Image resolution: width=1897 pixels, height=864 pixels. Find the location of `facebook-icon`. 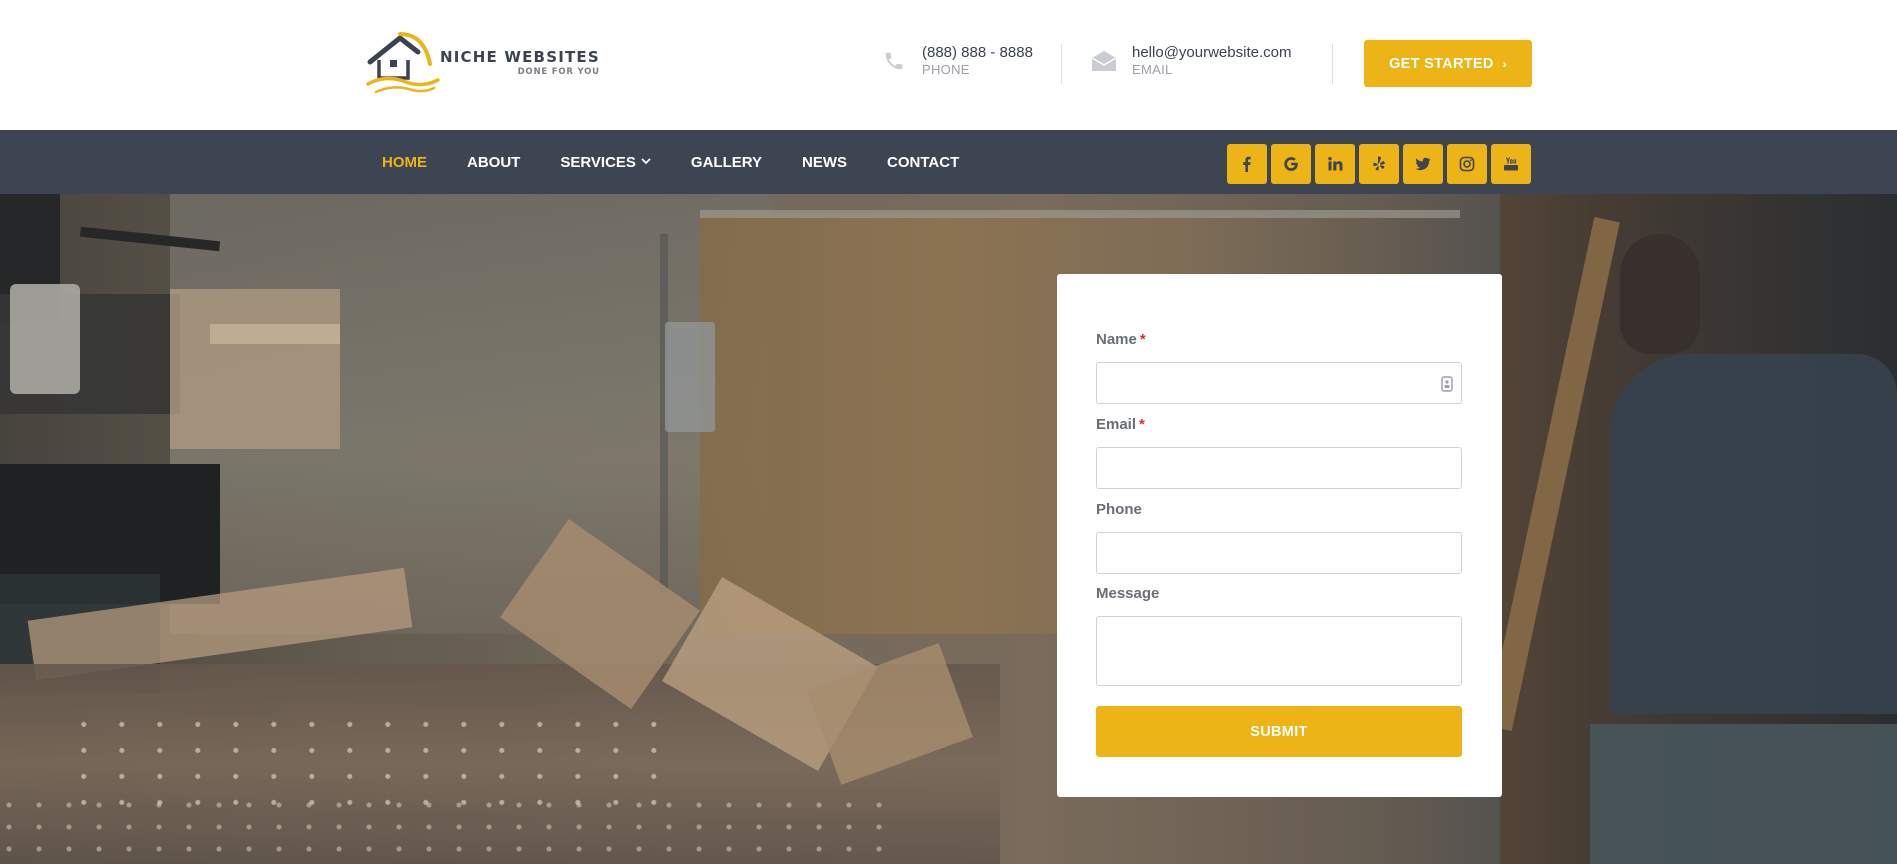

facebook-icon is located at coordinates (1247, 164).